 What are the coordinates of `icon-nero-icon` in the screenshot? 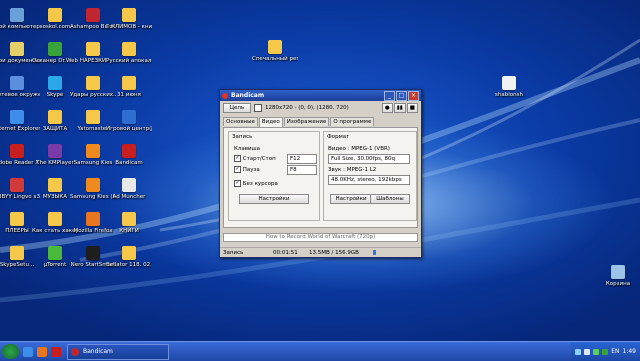 It's located at (93, 253).